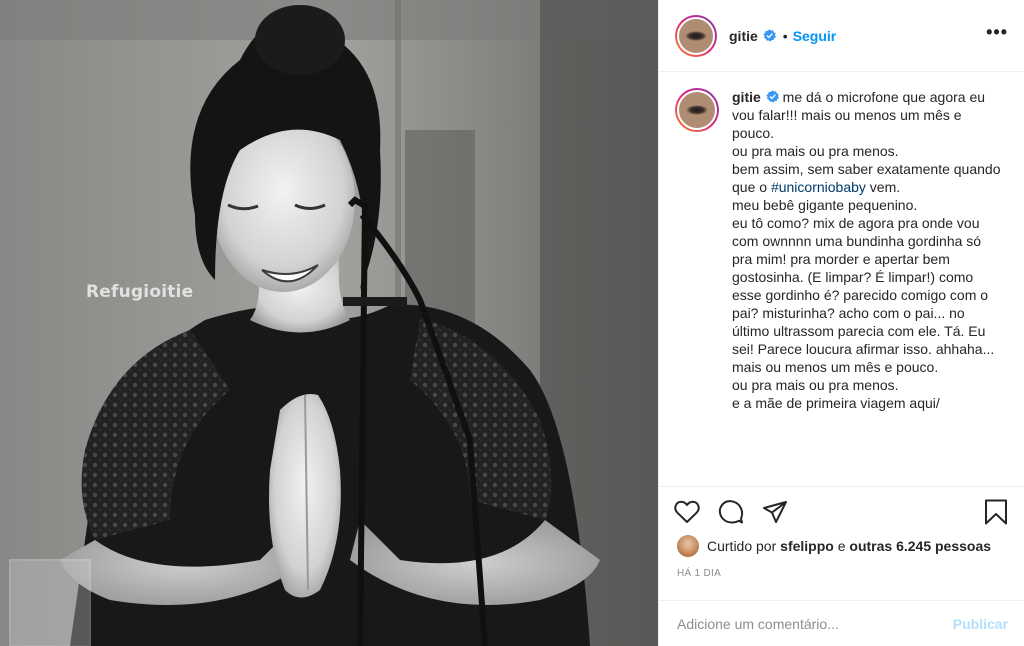 This screenshot has width=1024, height=646. What do you see at coordinates (841, 546) in the screenshot?
I see `likes-connector: e` at bounding box center [841, 546].